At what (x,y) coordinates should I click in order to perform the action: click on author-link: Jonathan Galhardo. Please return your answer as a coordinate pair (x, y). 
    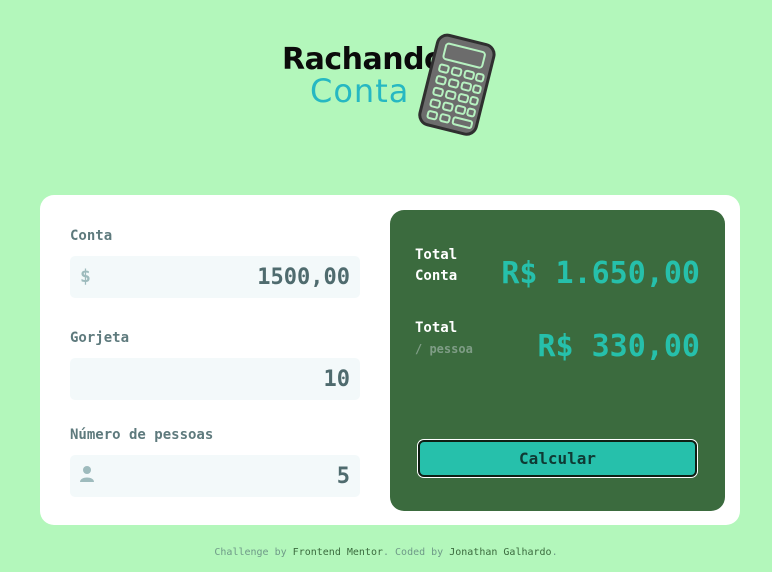
    Looking at the image, I should click on (500, 552).